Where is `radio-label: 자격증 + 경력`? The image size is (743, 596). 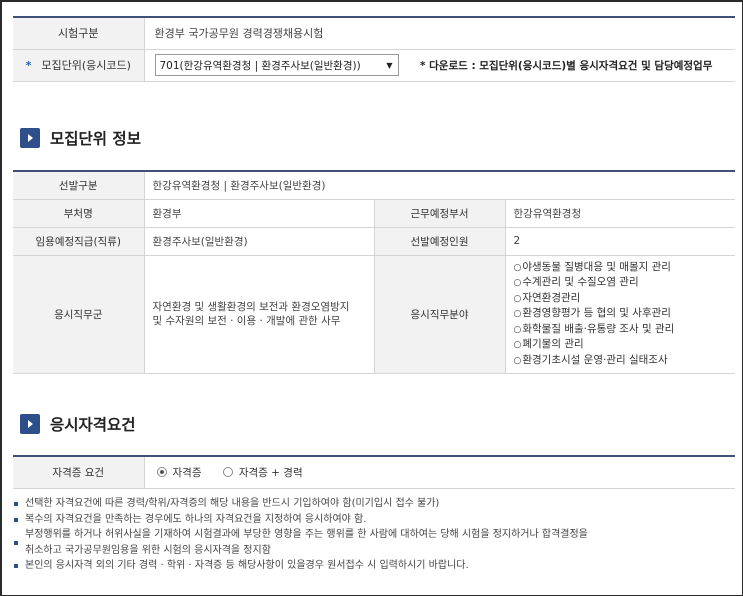 radio-label: 자격증 + 경력 is located at coordinates (270, 472).